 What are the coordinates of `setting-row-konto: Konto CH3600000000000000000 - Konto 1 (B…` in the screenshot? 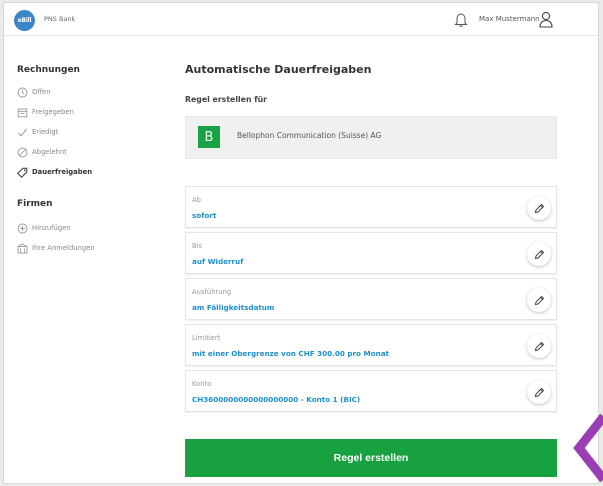 It's located at (371, 391).